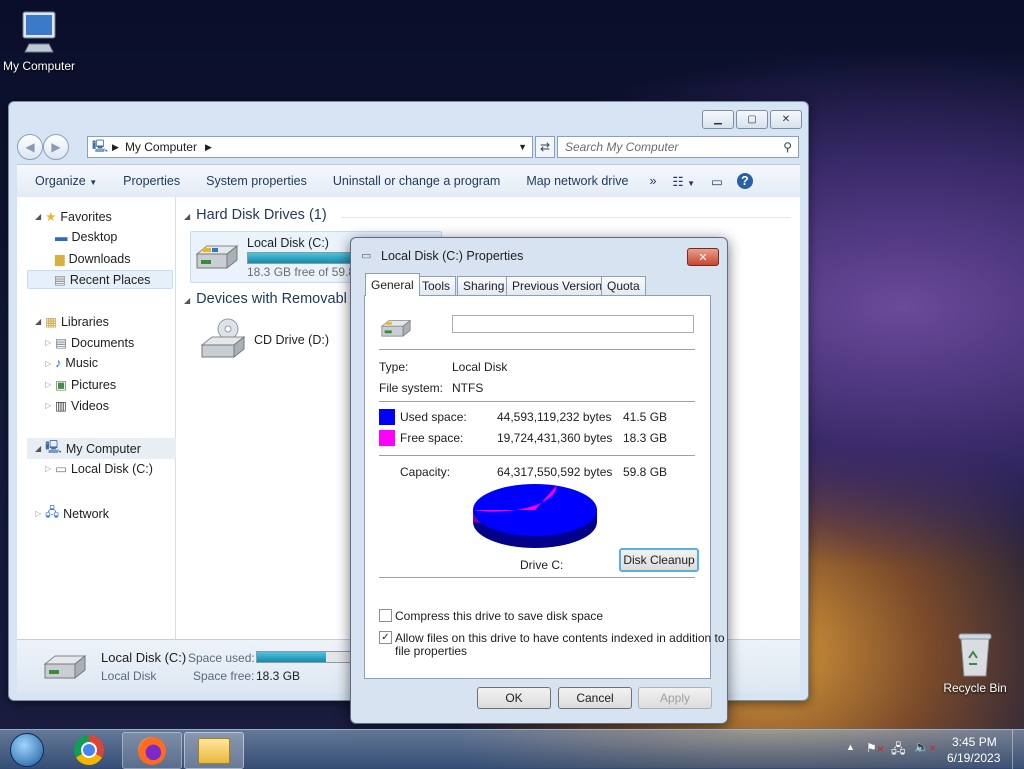 The height and width of the screenshot is (769, 1024). What do you see at coordinates (92, 259) in the screenshot?
I see `nav-downloads: ▆ Downloads` at bounding box center [92, 259].